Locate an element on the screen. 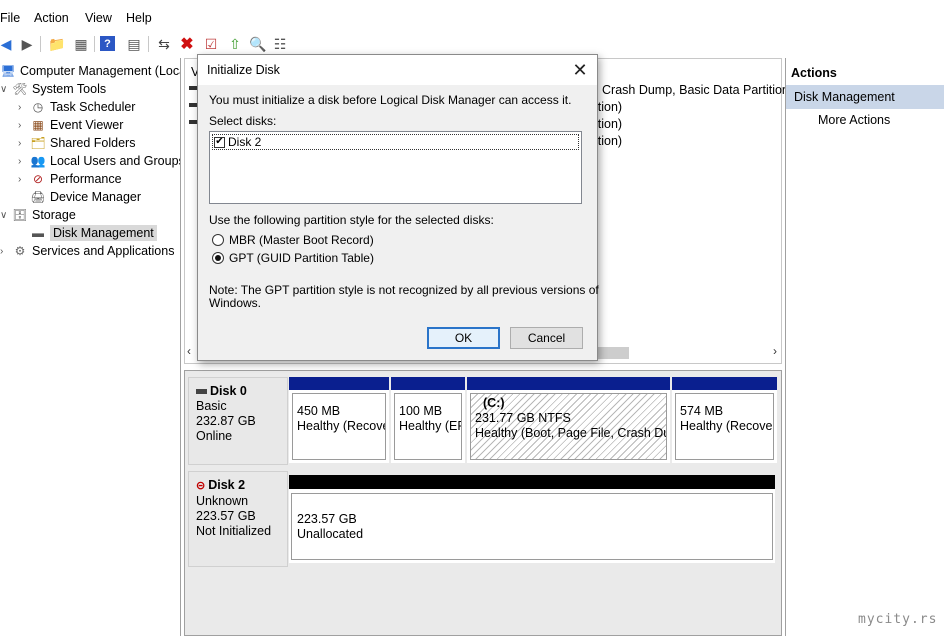 The width and height of the screenshot is (944, 636). gpt-radio: GPT (GUID Partition Table) is located at coordinates (293, 258).